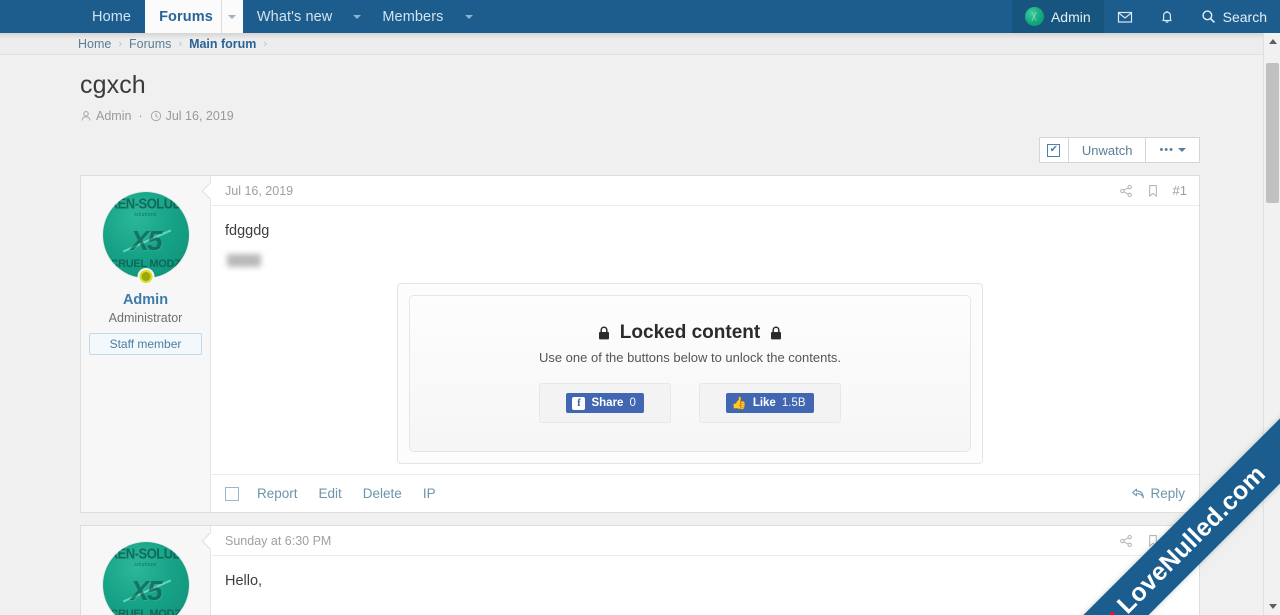 This screenshot has height=615, width=1280. I want to click on post-1-delete-link: Delete, so click(382, 493).